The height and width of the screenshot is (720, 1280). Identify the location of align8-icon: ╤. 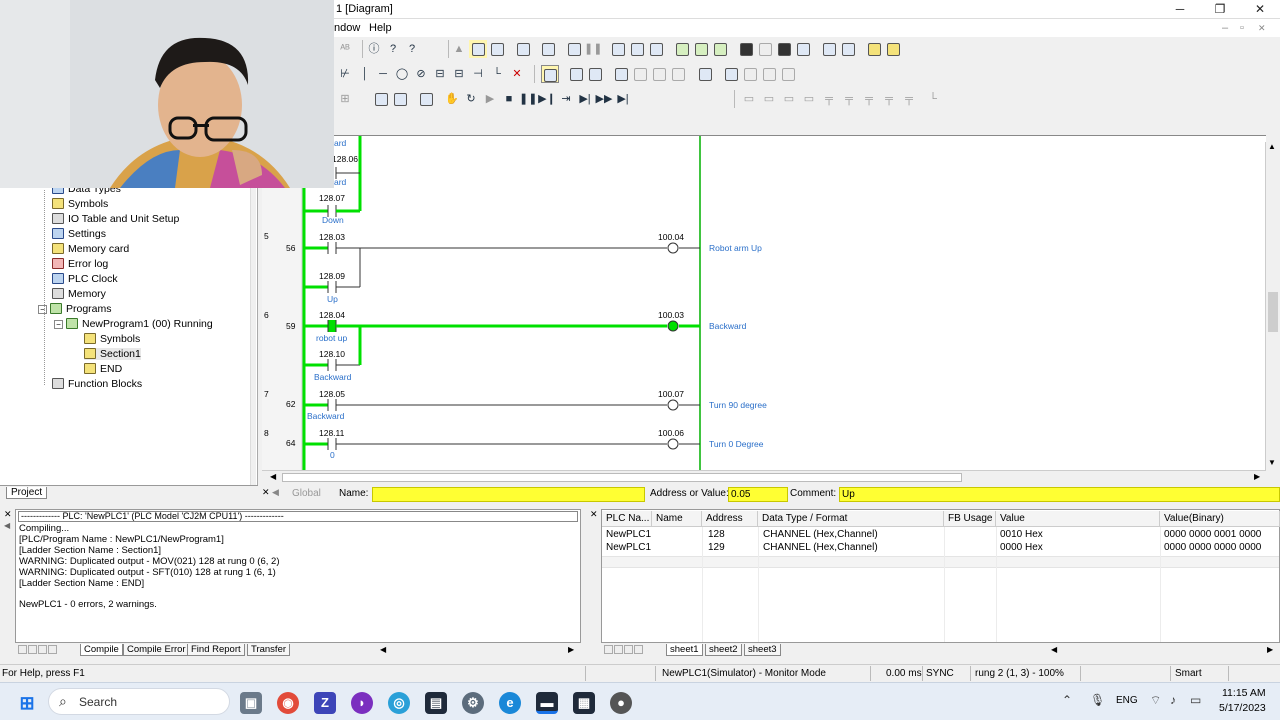
(889, 99).